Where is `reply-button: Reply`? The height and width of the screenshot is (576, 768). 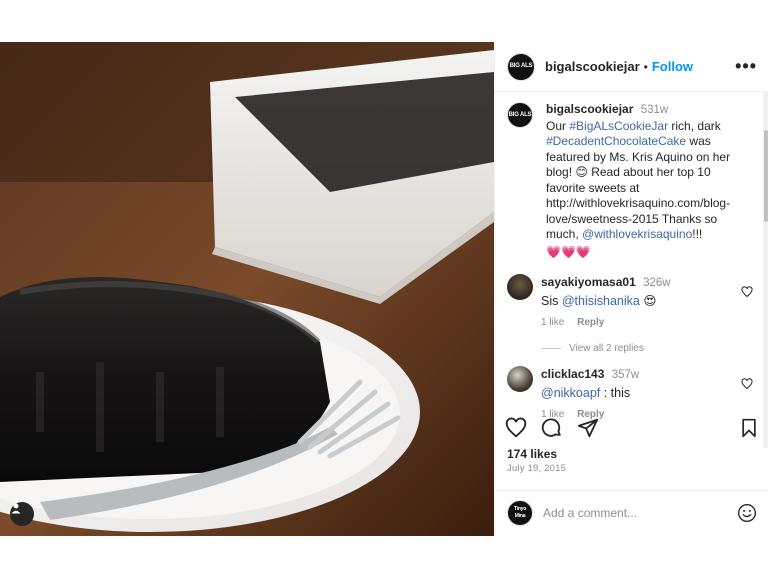
reply-button: Reply is located at coordinates (590, 322).